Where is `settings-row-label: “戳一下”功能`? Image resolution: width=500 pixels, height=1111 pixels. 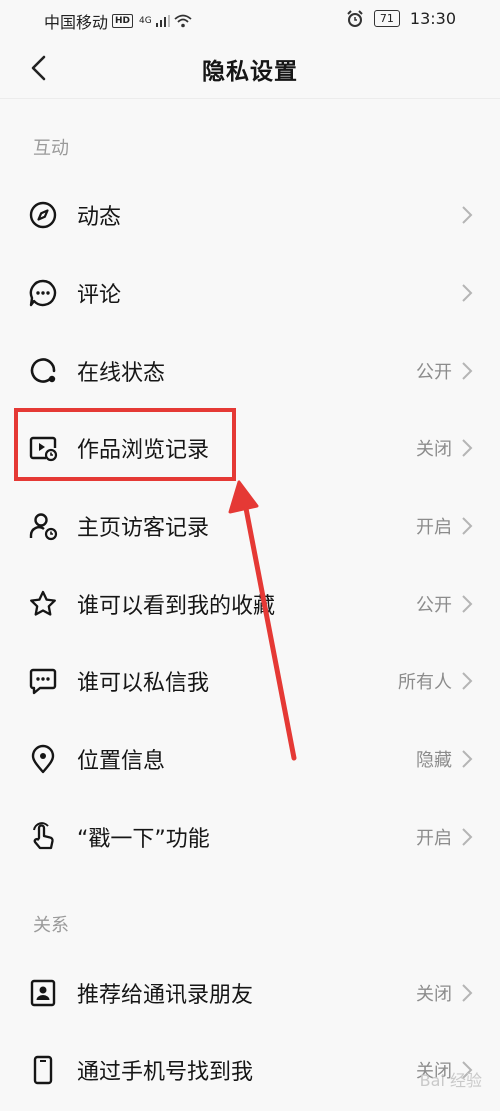 settings-row-label: “戳一下”功能 is located at coordinates (143, 839).